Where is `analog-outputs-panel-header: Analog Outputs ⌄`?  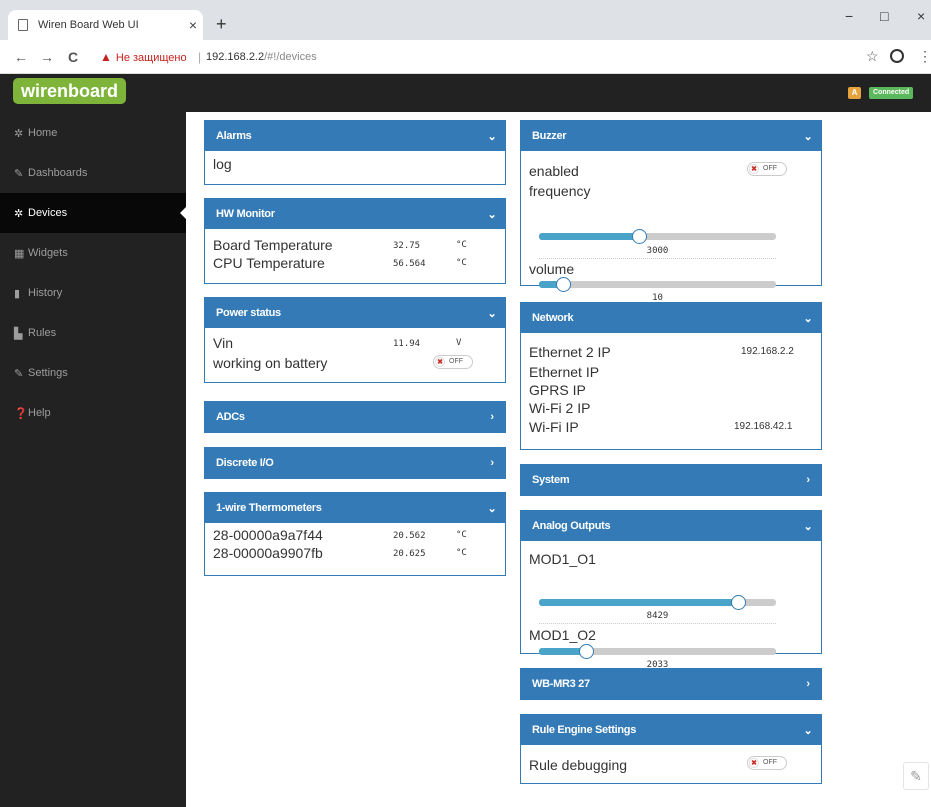
analog-outputs-panel-header: Analog Outputs ⌄ is located at coordinates (671, 526).